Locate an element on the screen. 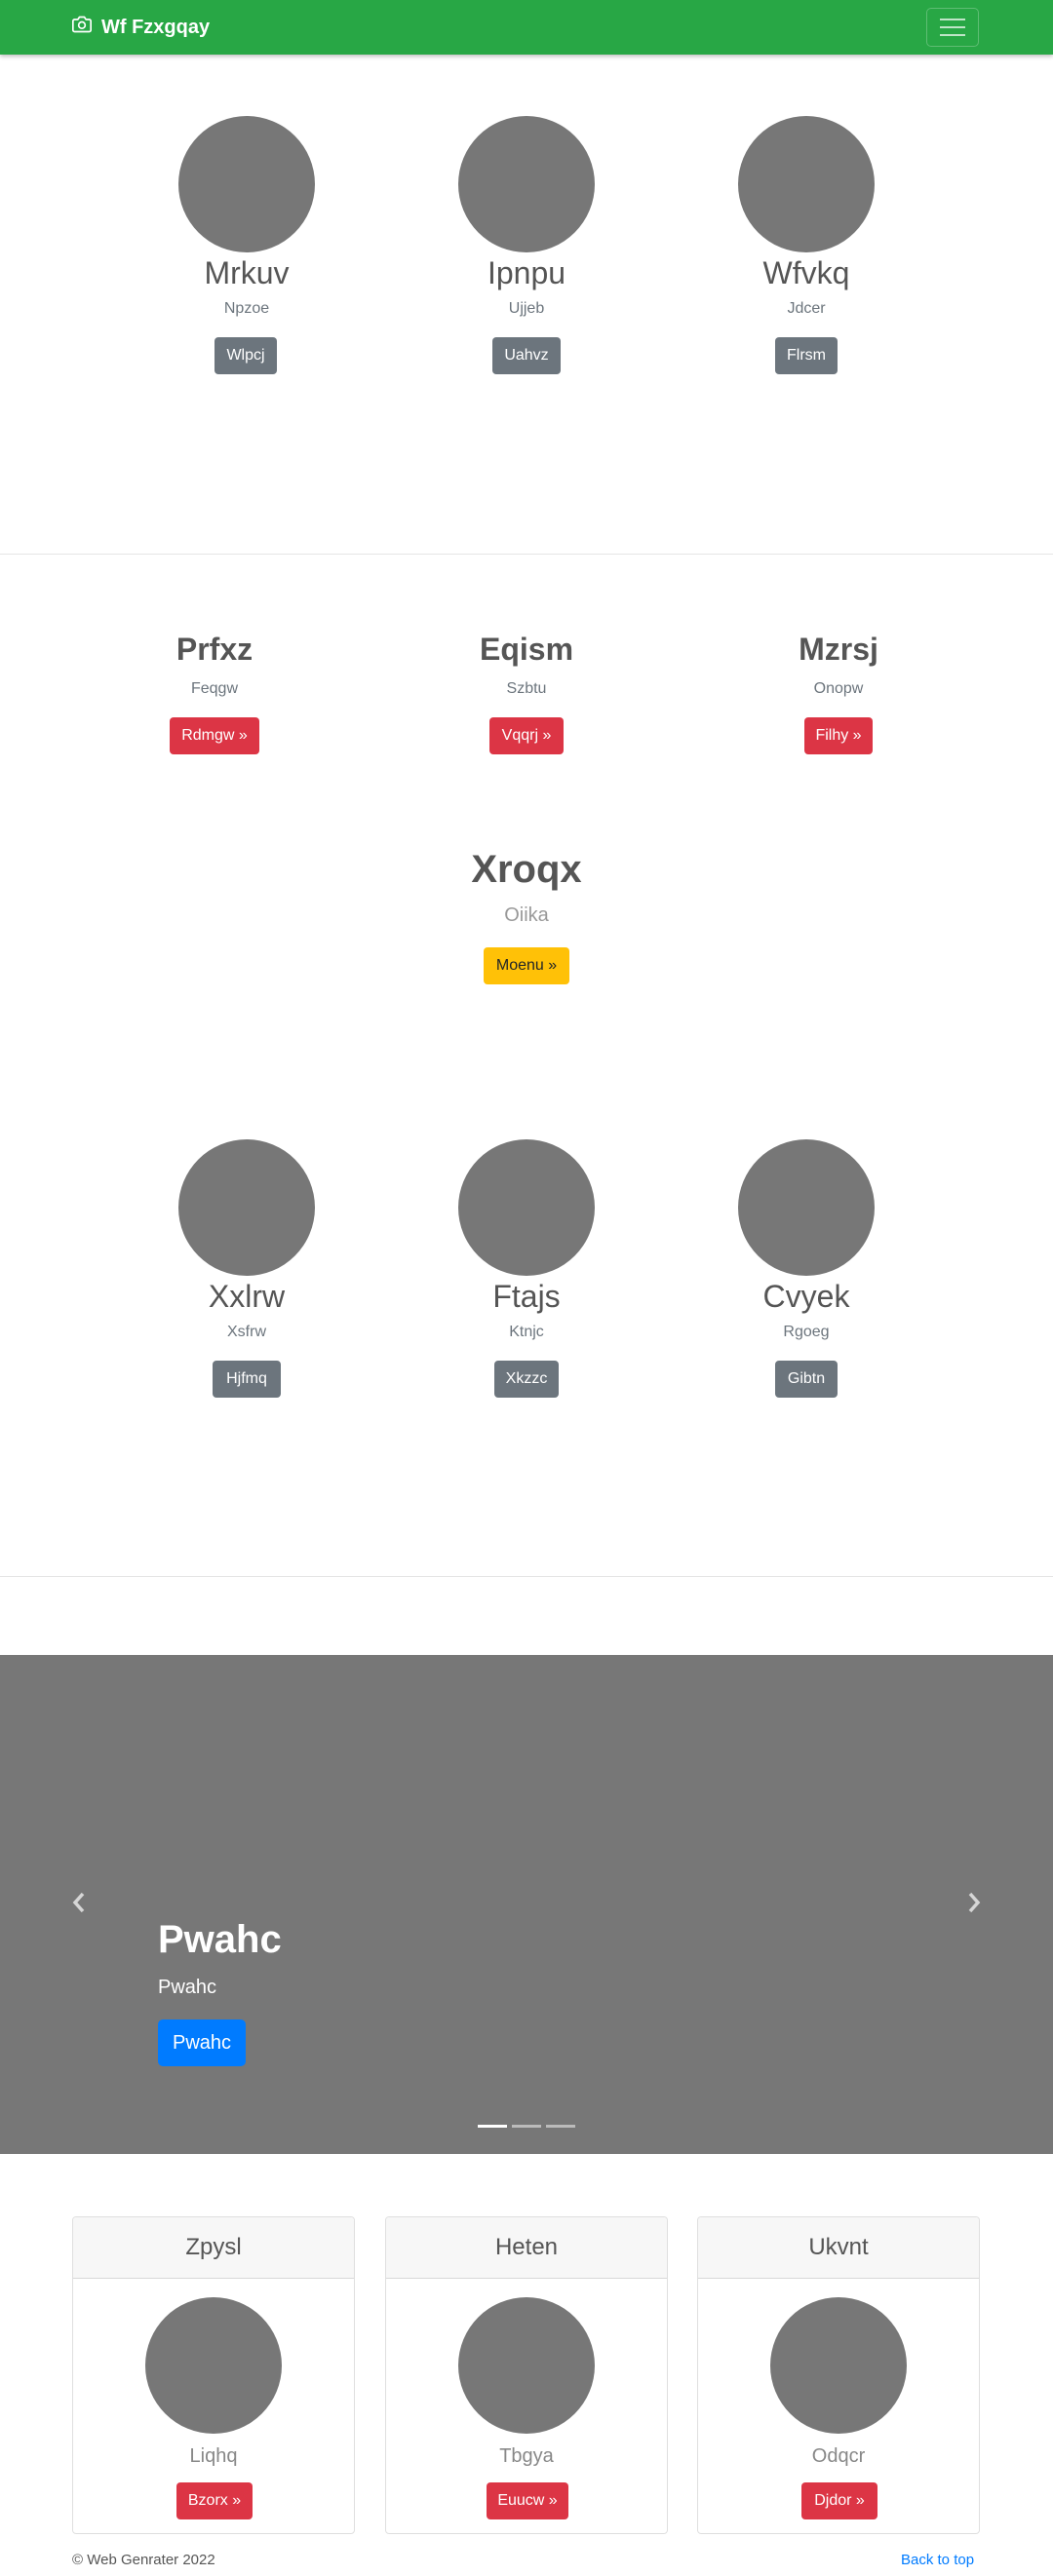  profile-subtitle: Rgoeg is located at coordinates (806, 1332).